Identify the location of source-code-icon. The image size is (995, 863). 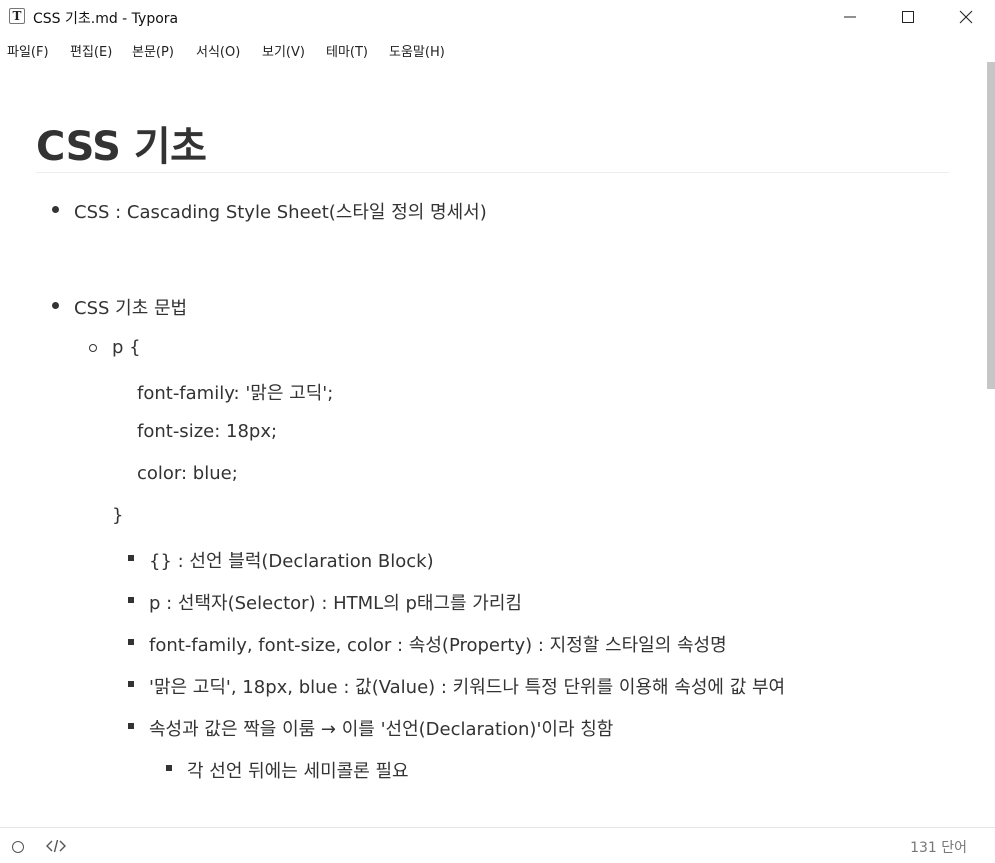
(56, 846).